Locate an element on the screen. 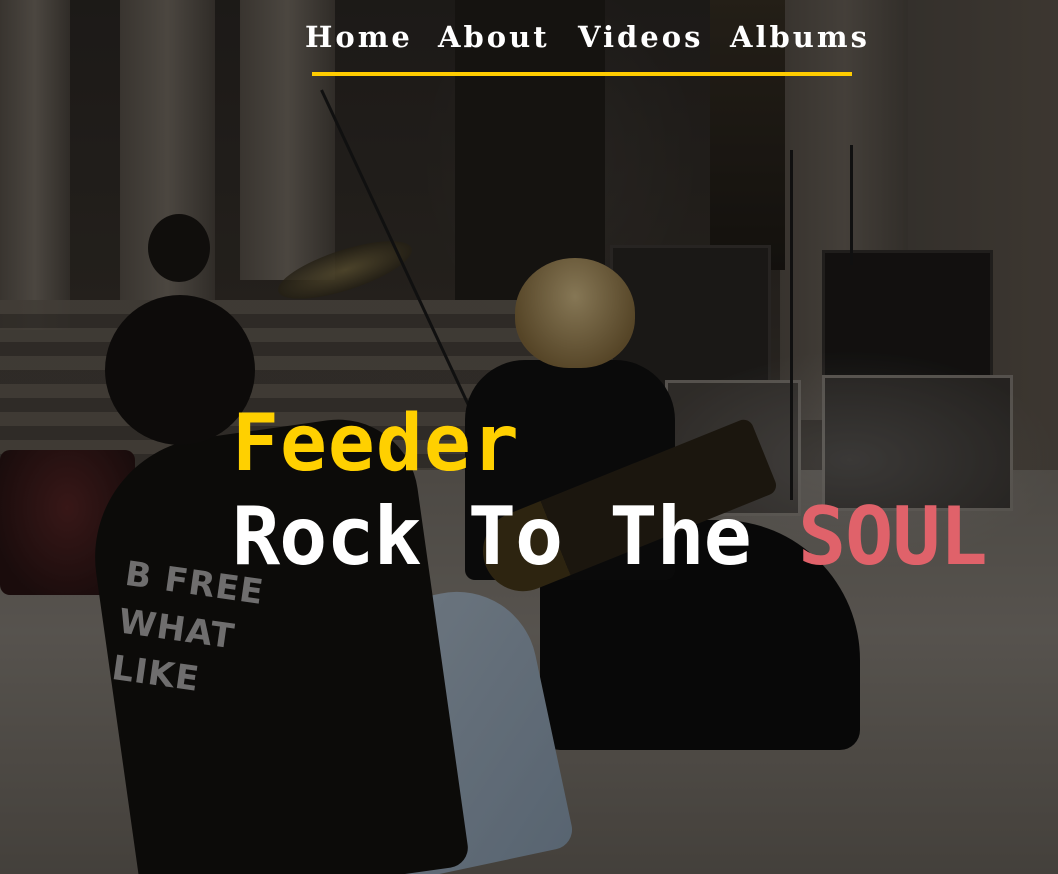 The width and height of the screenshot is (1058, 874). band-name: Feeder is located at coordinates (376, 444).